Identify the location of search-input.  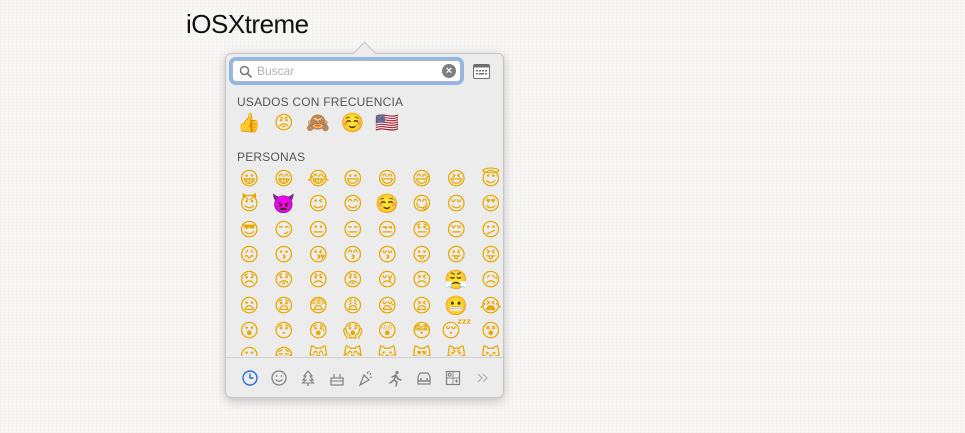
(347, 71).